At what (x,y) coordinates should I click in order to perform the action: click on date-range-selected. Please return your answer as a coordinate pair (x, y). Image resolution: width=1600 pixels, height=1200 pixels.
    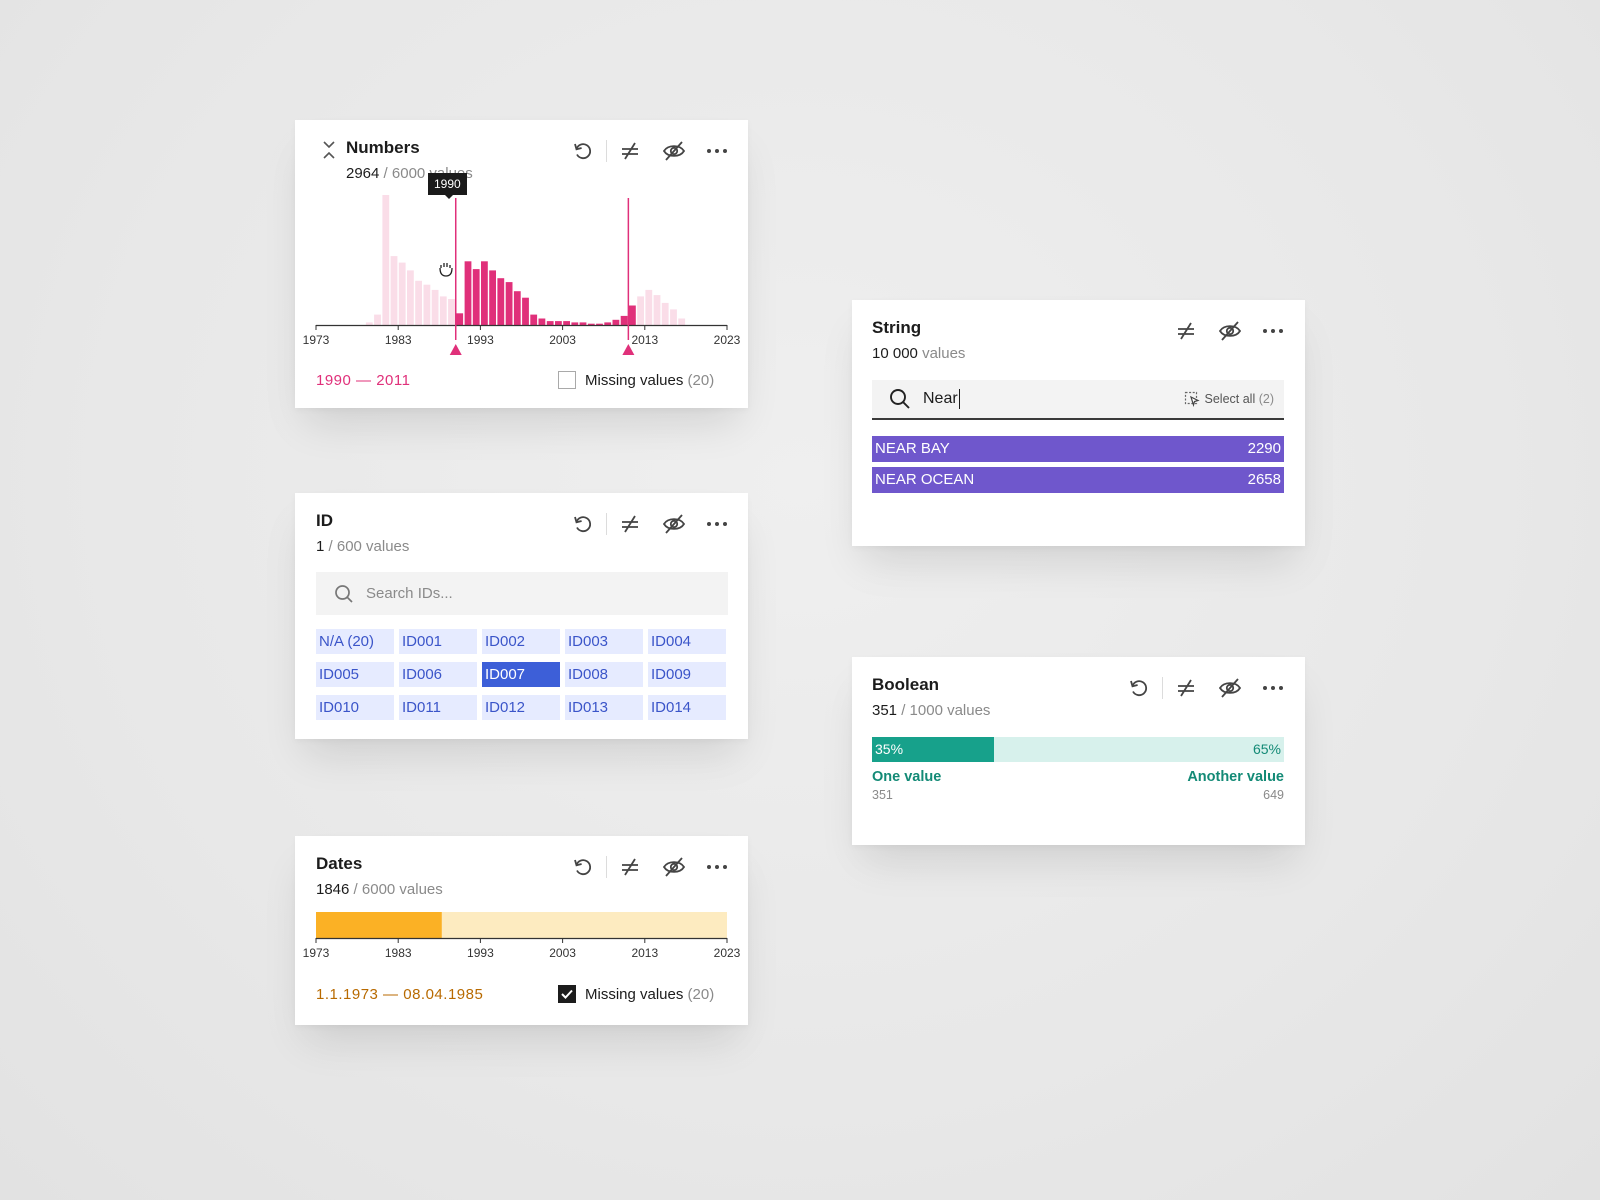
    Looking at the image, I should click on (379, 925).